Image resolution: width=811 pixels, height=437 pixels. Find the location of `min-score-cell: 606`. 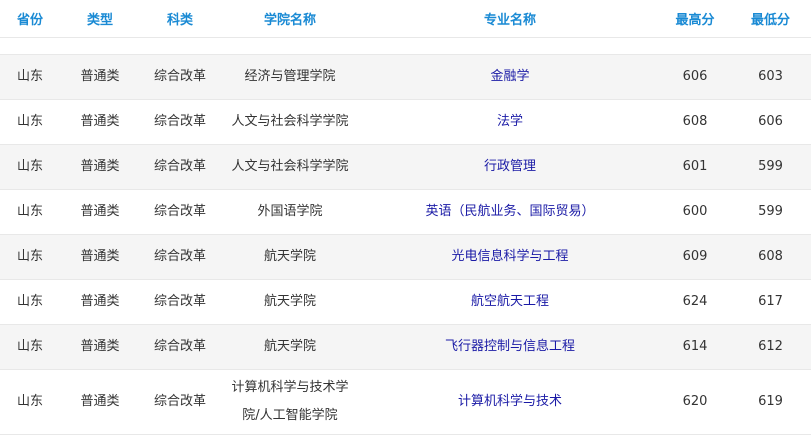

min-score-cell: 606 is located at coordinates (770, 122).